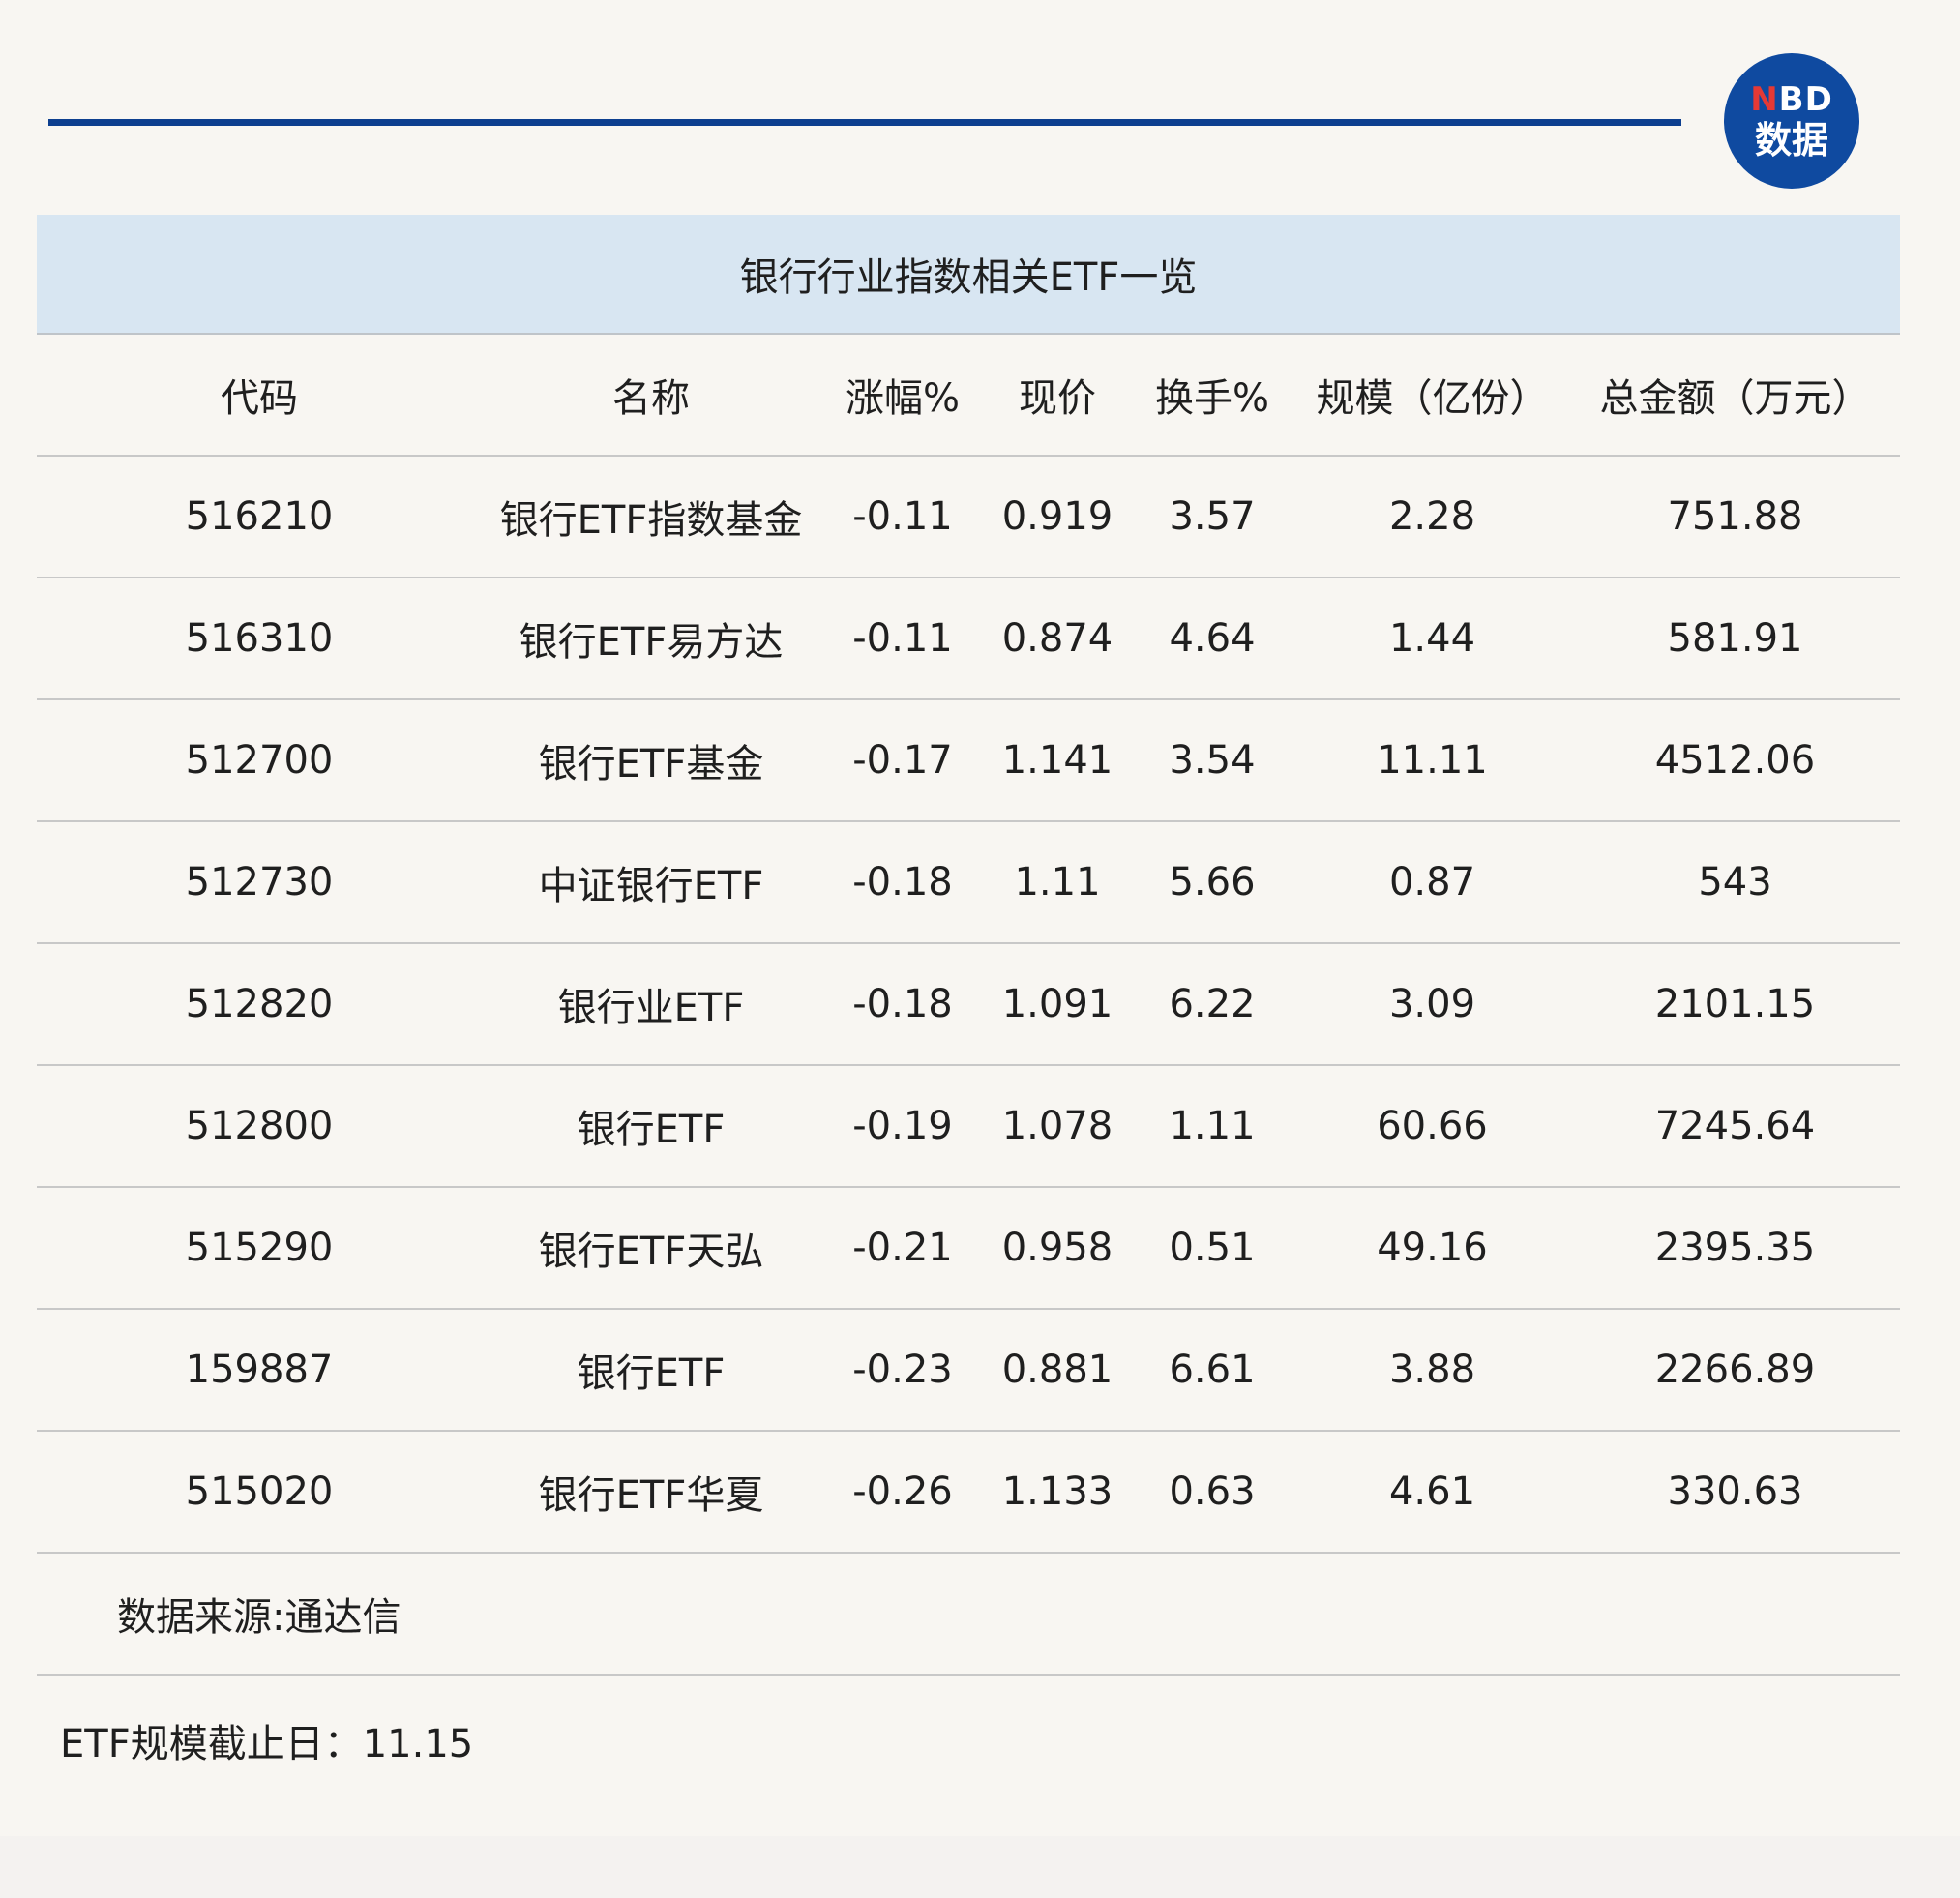 The width and height of the screenshot is (1960, 1898). What do you see at coordinates (1764, 99) in the screenshot?
I see `logo-letter-n: N` at bounding box center [1764, 99].